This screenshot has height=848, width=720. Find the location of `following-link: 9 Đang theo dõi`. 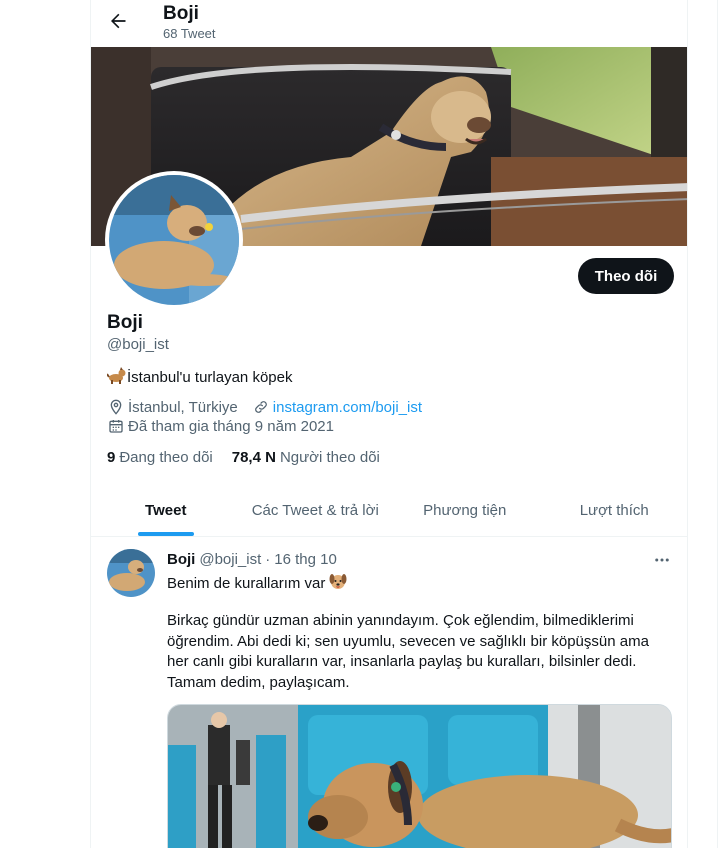

following-link: 9 Đang theo dõi is located at coordinates (160, 457).